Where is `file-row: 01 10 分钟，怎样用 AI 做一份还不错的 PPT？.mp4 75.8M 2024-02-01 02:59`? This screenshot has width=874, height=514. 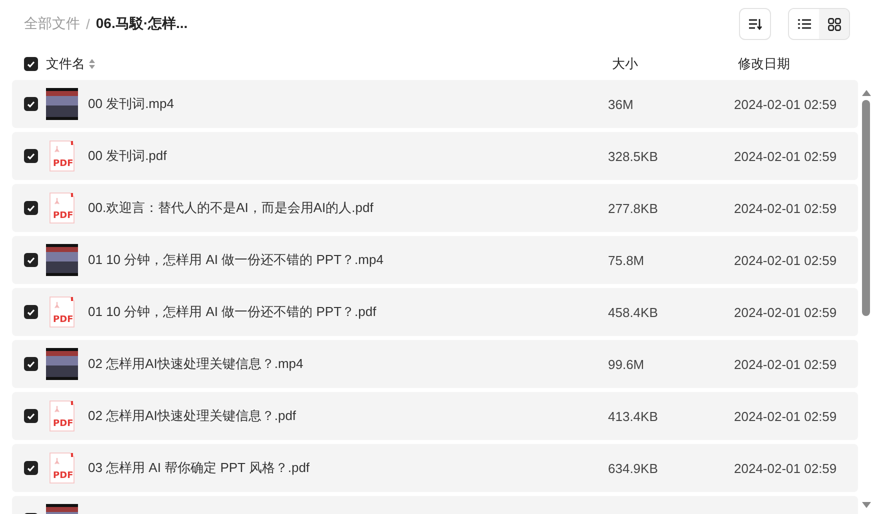
file-row: 01 10 分钟，怎样用 AI 做一份还不错的 PPT？.mp4 75.8M 2024-02-01 02:59 is located at coordinates (435, 260).